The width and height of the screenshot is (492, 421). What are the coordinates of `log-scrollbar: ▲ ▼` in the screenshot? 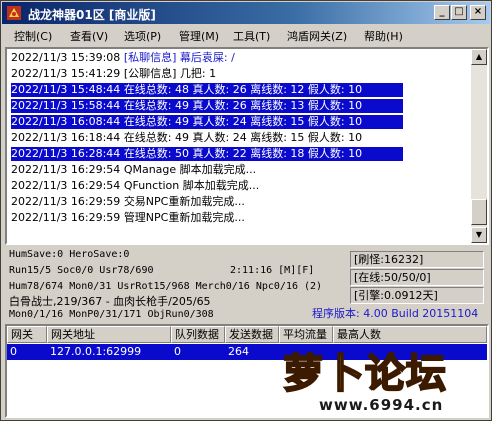 It's located at (479, 146).